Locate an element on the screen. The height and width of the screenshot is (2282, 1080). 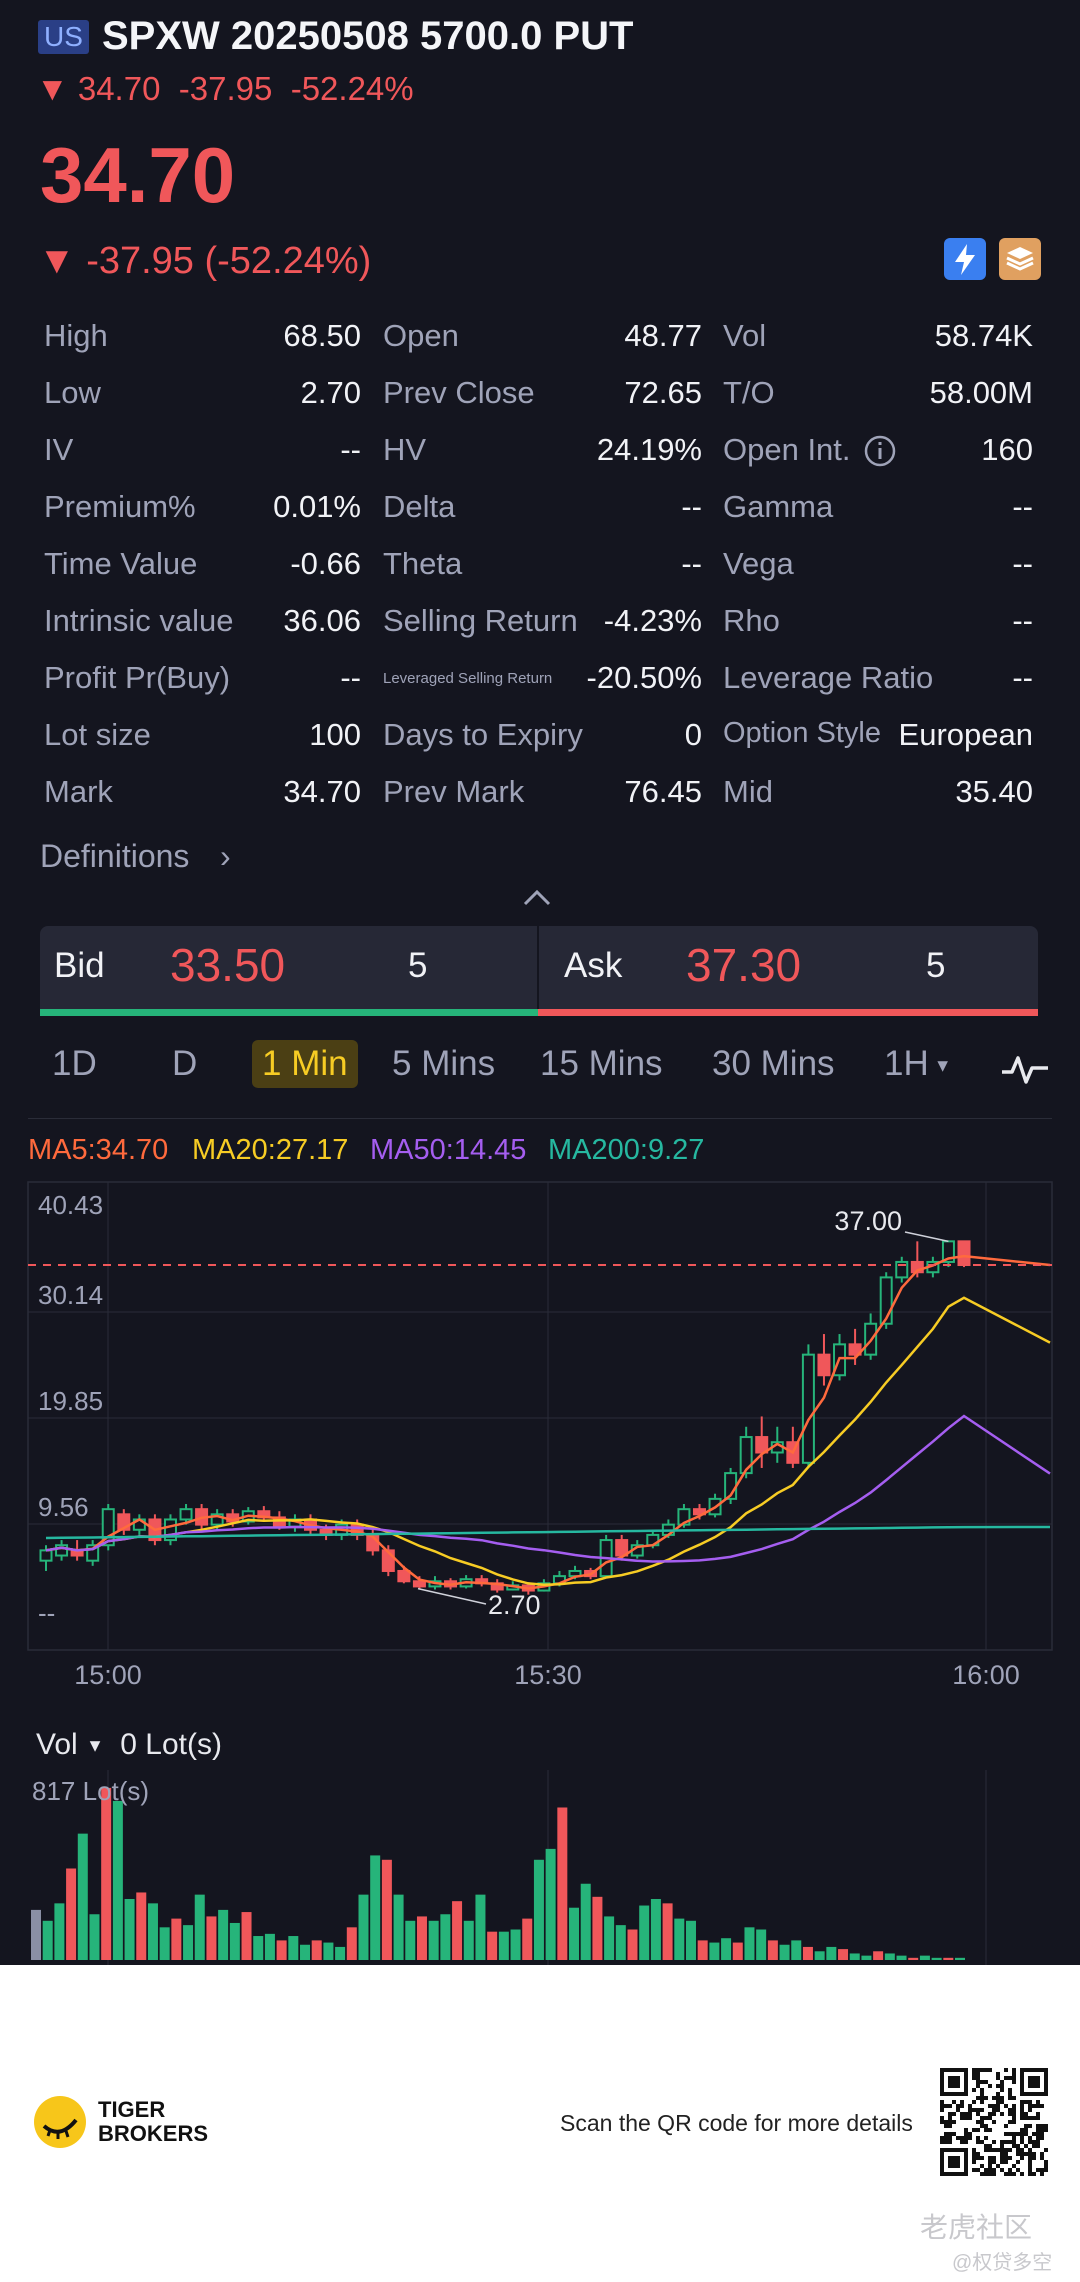
tab-15-mins: 15 Mins is located at coordinates (601, 1064).